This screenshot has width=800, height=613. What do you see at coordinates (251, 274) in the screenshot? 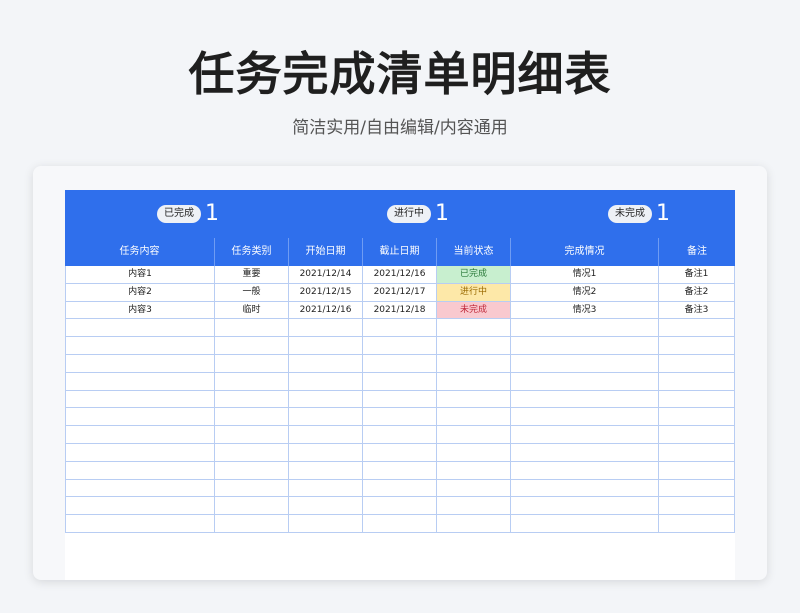
I see `cell-category: 重要` at bounding box center [251, 274].